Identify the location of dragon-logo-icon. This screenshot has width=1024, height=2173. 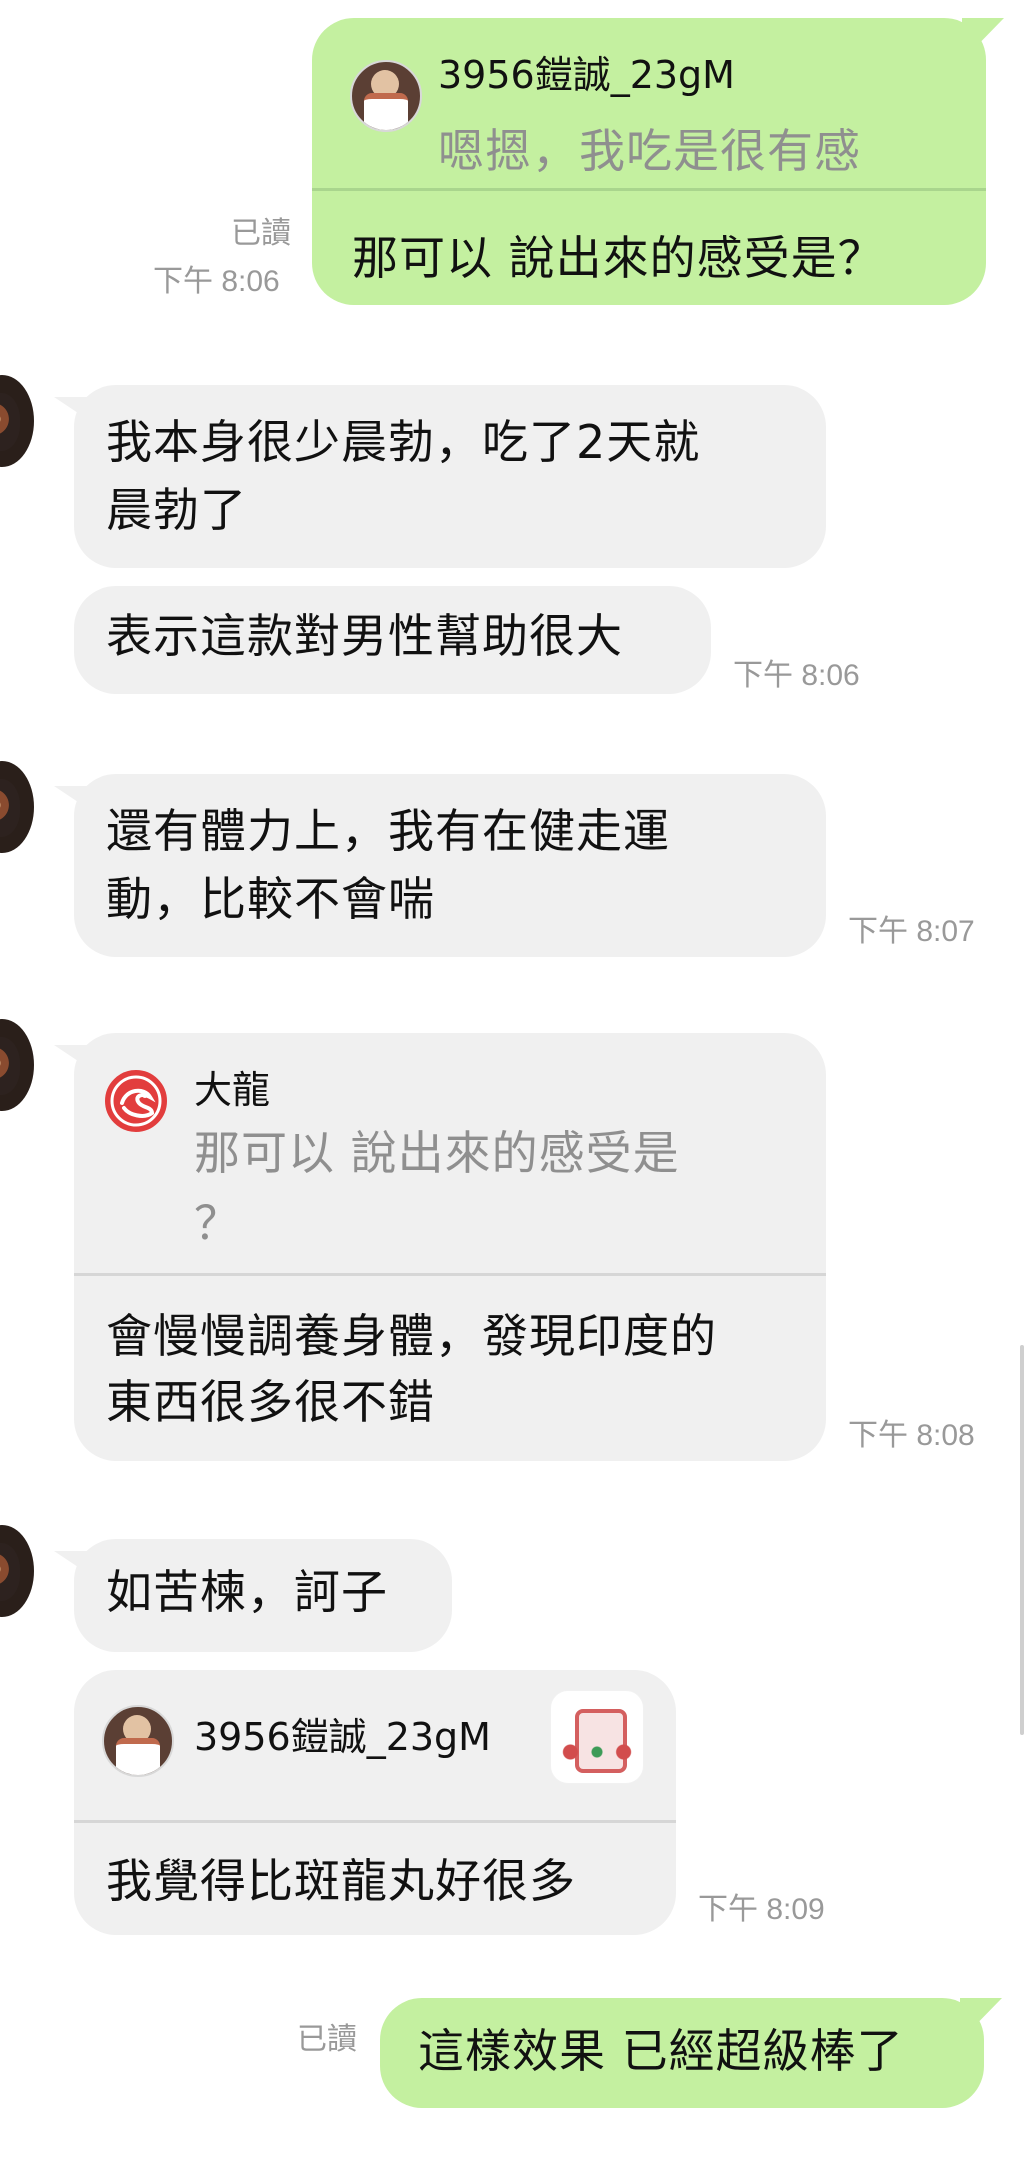
(136, 1101).